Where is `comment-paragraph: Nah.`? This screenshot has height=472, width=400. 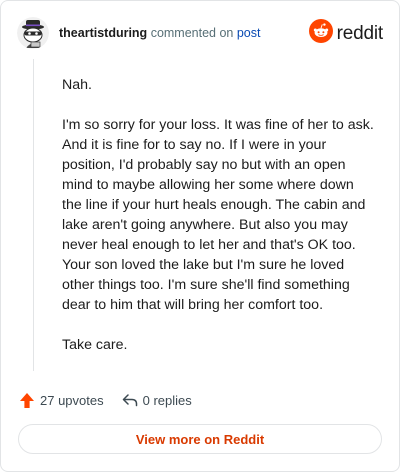
comment-paragraph: Nah. is located at coordinates (77, 85).